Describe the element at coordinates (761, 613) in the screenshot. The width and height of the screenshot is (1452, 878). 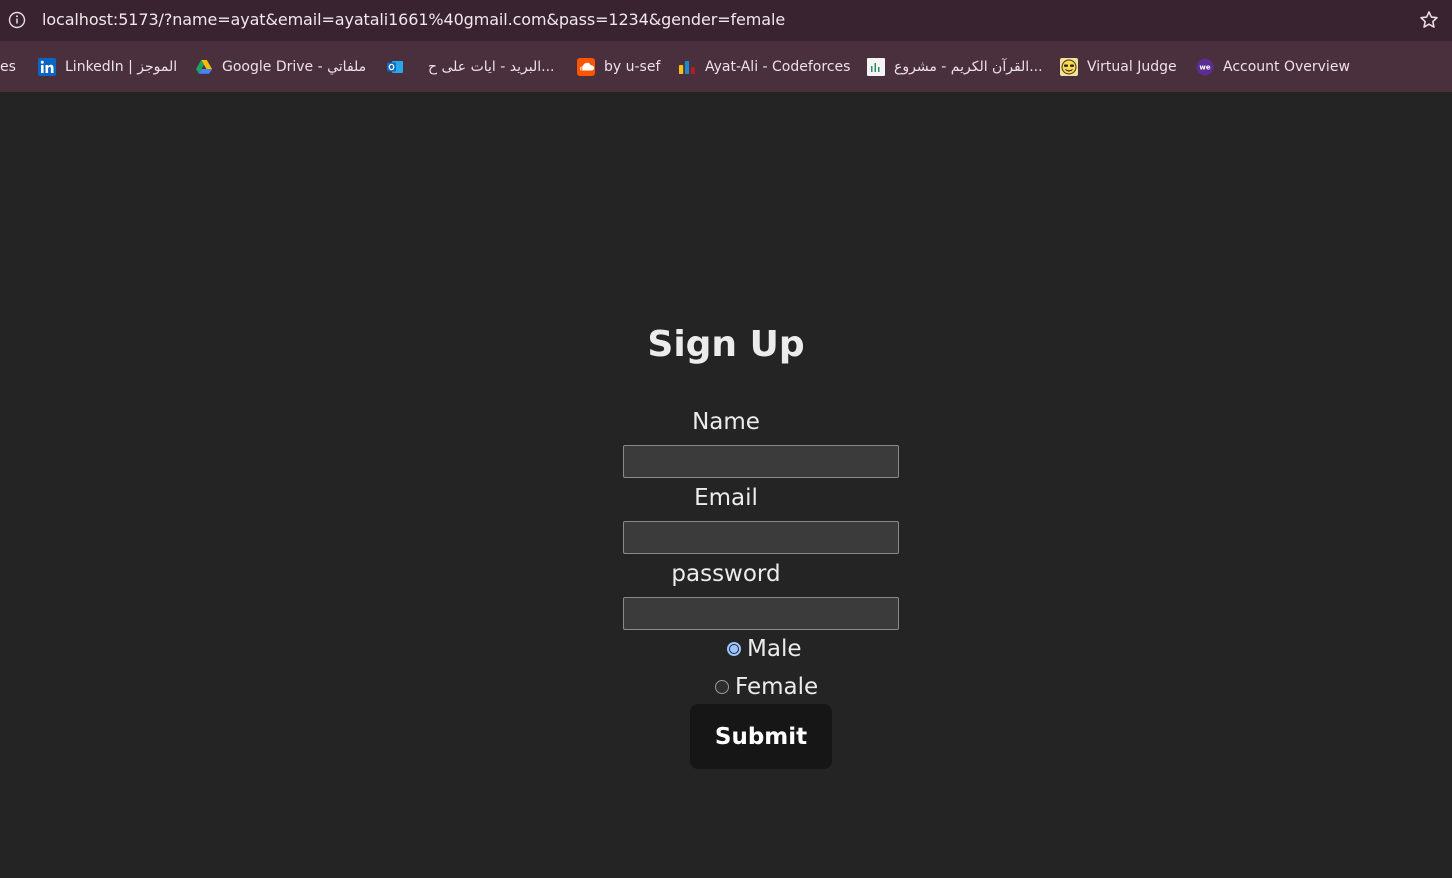
I see `password-input` at that location.